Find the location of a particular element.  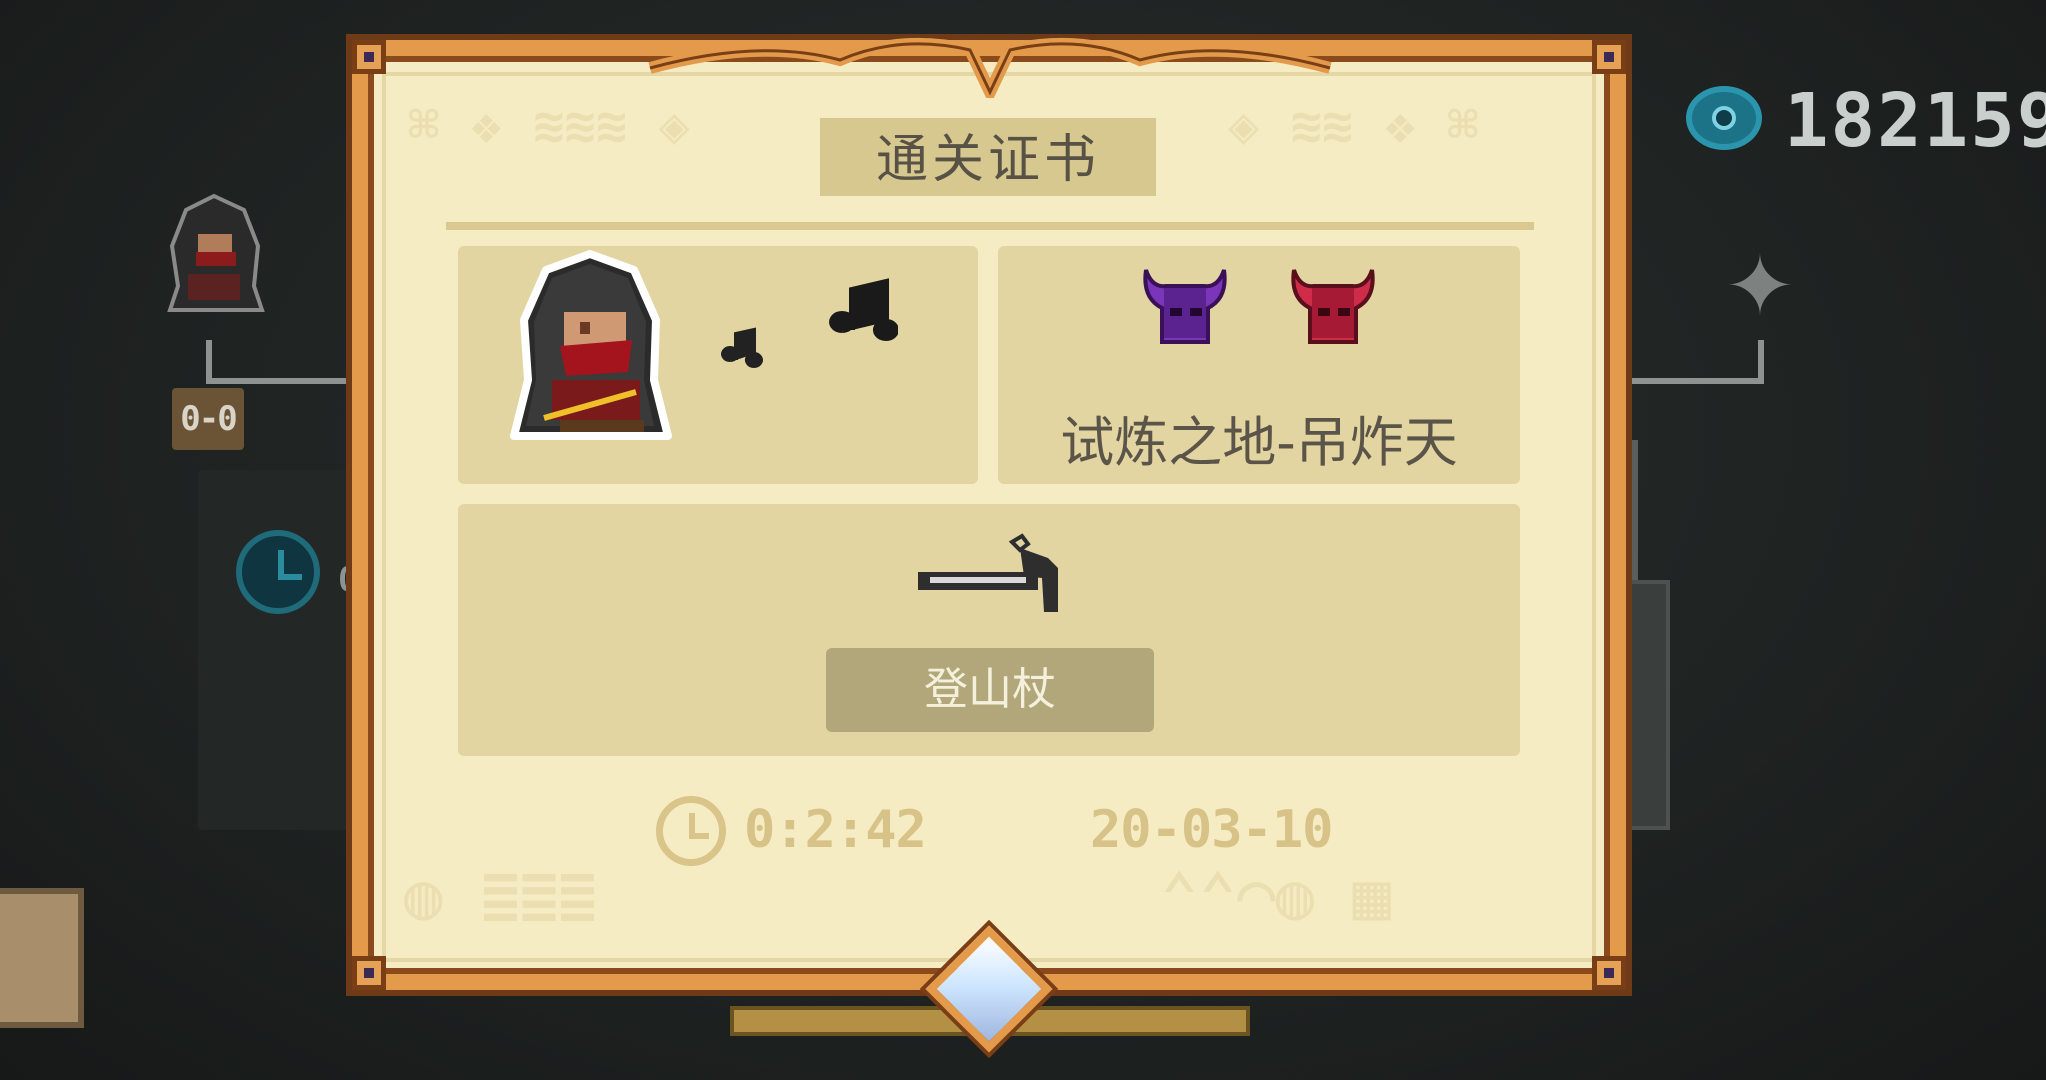

menu-button is located at coordinates (42, 958).